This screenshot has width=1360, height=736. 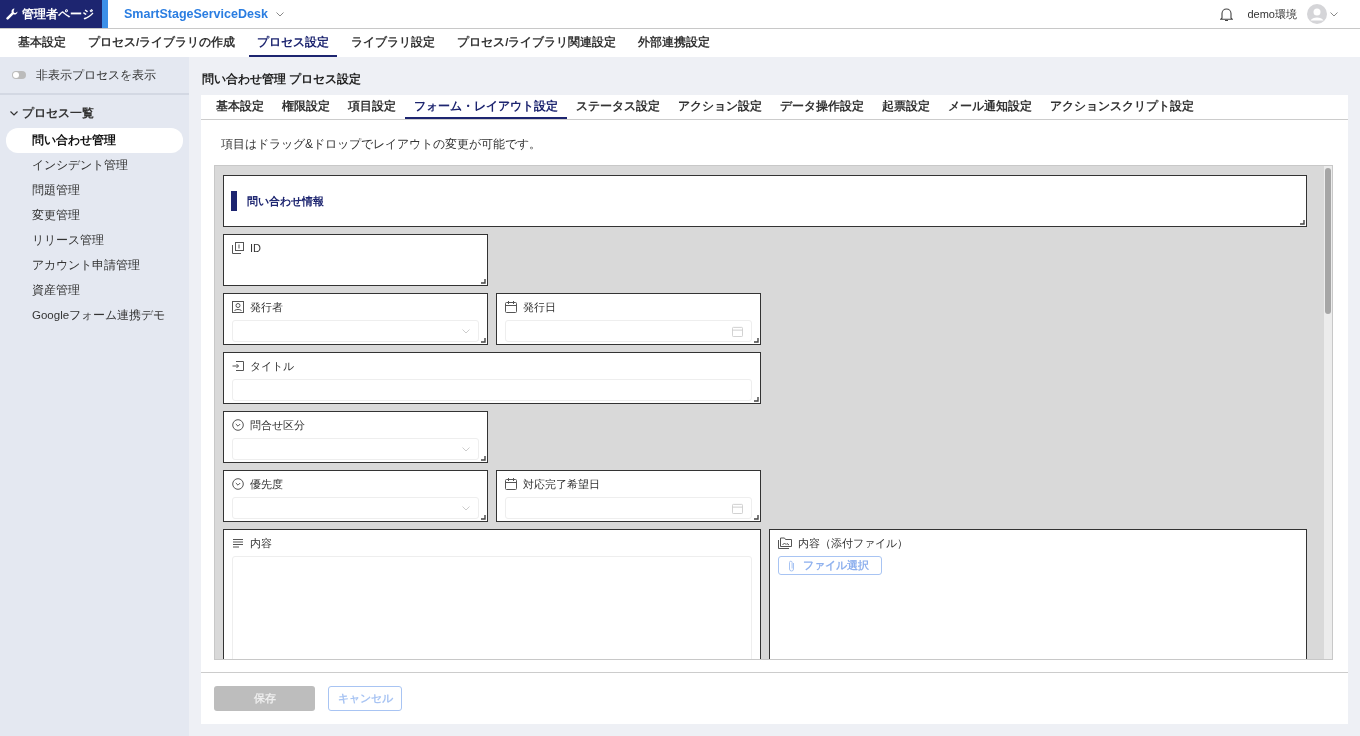 I want to click on tab: 起票設定, so click(x=906, y=107).